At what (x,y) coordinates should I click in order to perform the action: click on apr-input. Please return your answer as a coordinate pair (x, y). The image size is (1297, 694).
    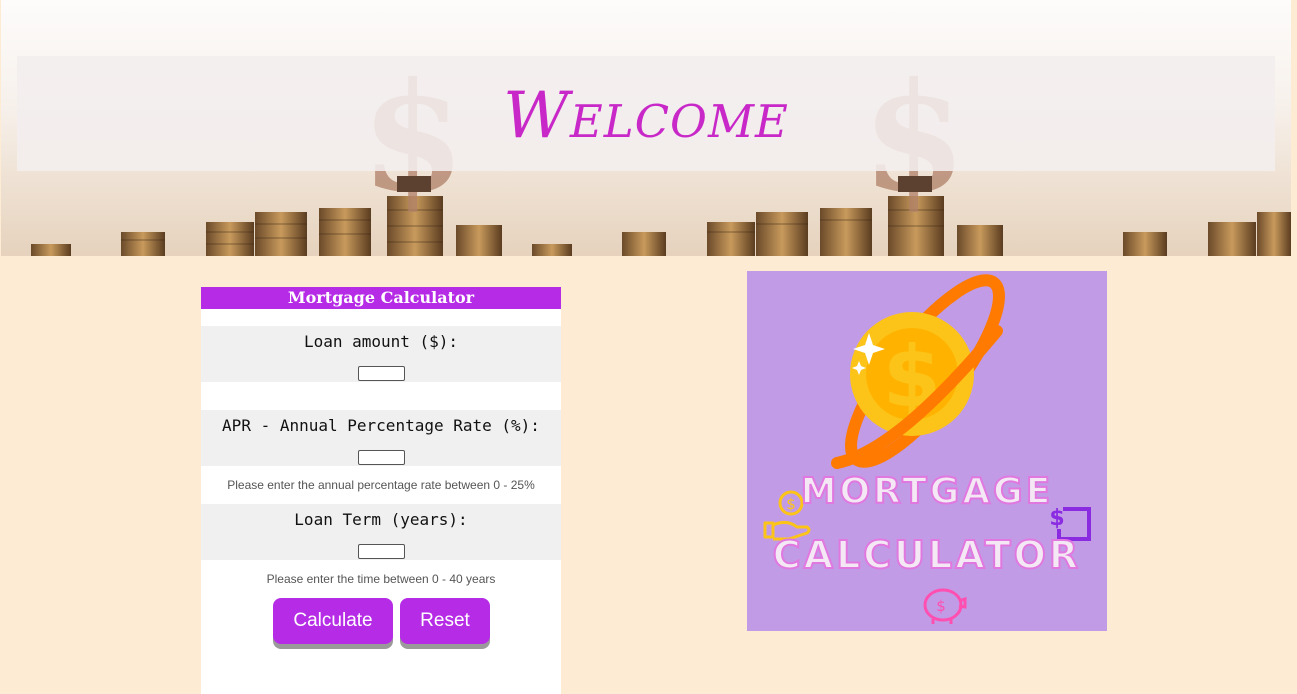
    Looking at the image, I should click on (381, 457).